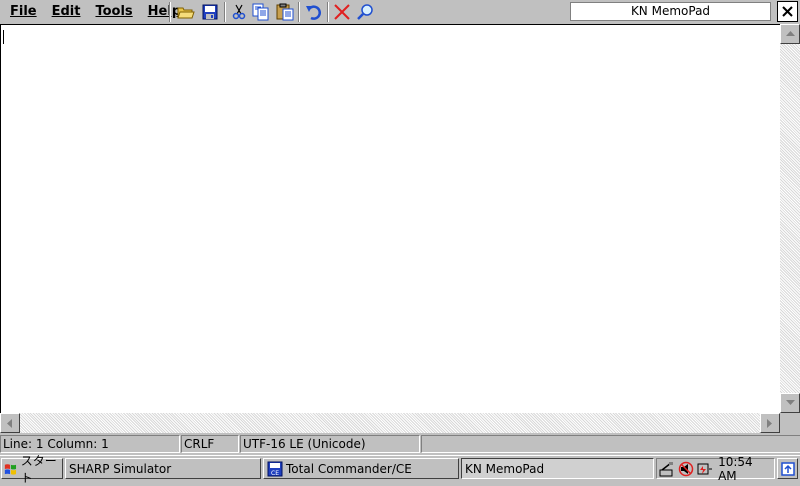 This screenshot has width=800, height=486. Describe the element at coordinates (120, 468) in the screenshot. I see `task-label: SHARP Simulator` at that location.